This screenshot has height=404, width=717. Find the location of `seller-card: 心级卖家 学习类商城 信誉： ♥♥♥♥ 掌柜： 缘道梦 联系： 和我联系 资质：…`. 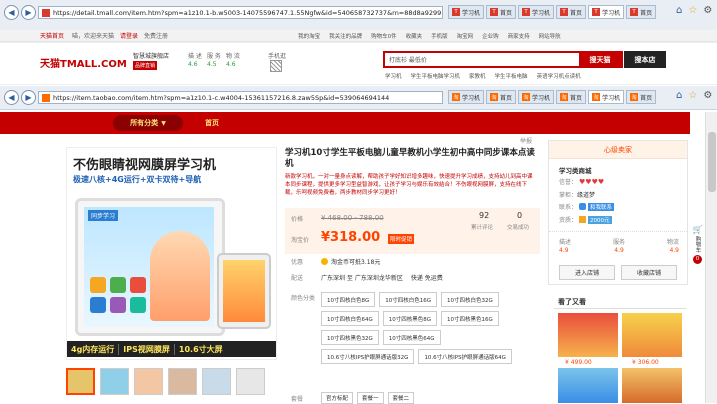

seller-card: 心级卖家 学习类商城 信誉： ♥♥♥♥ 掌柜： 缘道梦 联系： 和我联系 资质：… is located at coordinates (618, 212).